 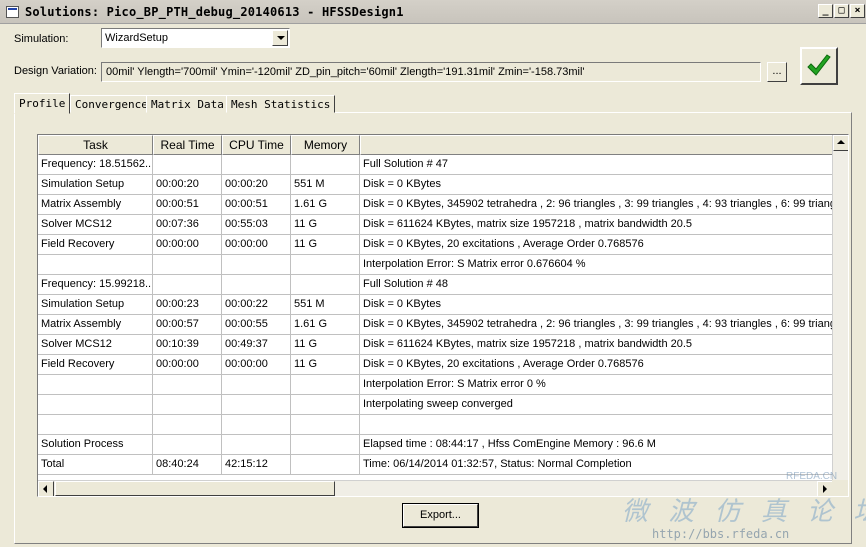 What do you see at coordinates (281, 104) in the screenshot?
I see `tab-mesh-statistics: Mesh Statistics` at bounding box center [281, 104].